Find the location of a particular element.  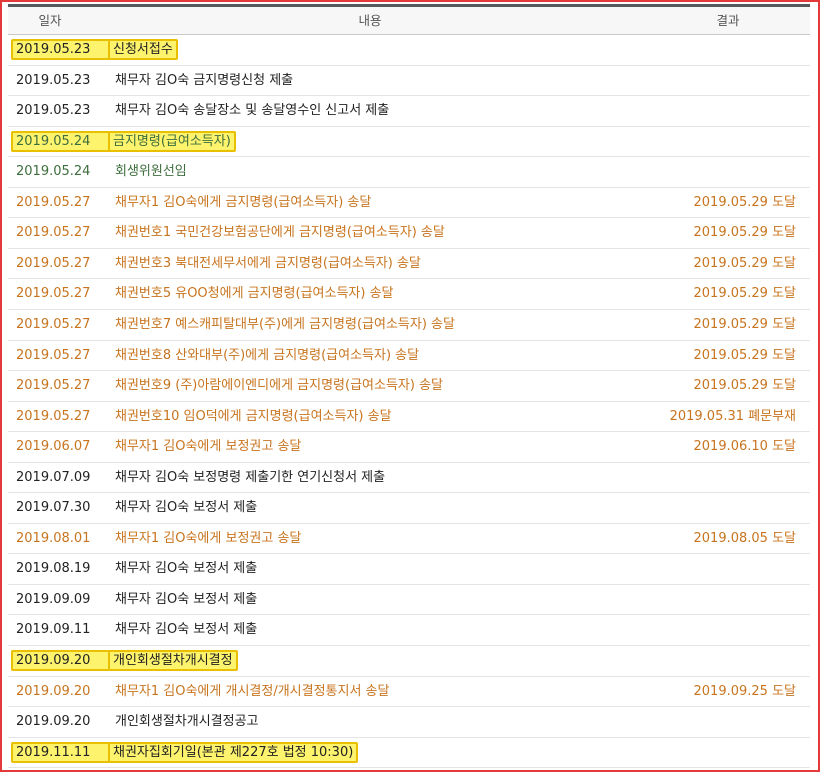

row-content-text: 채무자 김O숙 송달장소 및 송달영수인 신고서 제출 is located at coordinates (252, 111).